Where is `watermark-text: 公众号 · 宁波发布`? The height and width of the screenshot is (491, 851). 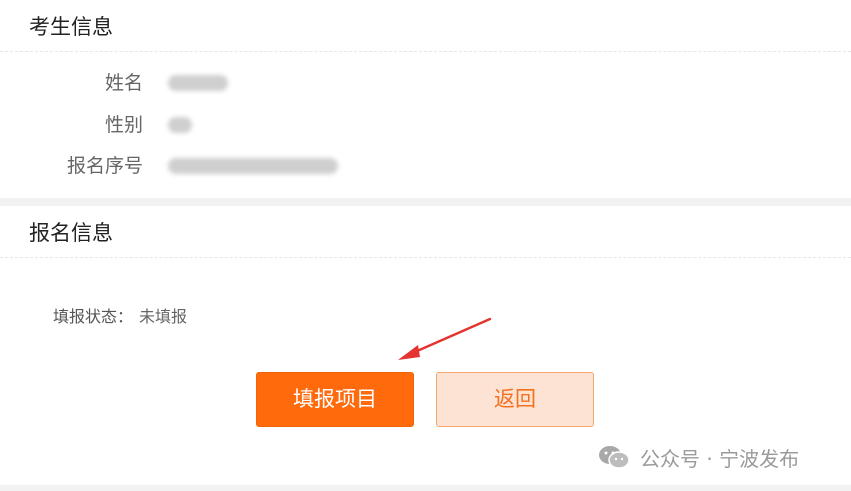
watermark-text: 公众号 · 宁波发布 is located at coordinates (720, 458).